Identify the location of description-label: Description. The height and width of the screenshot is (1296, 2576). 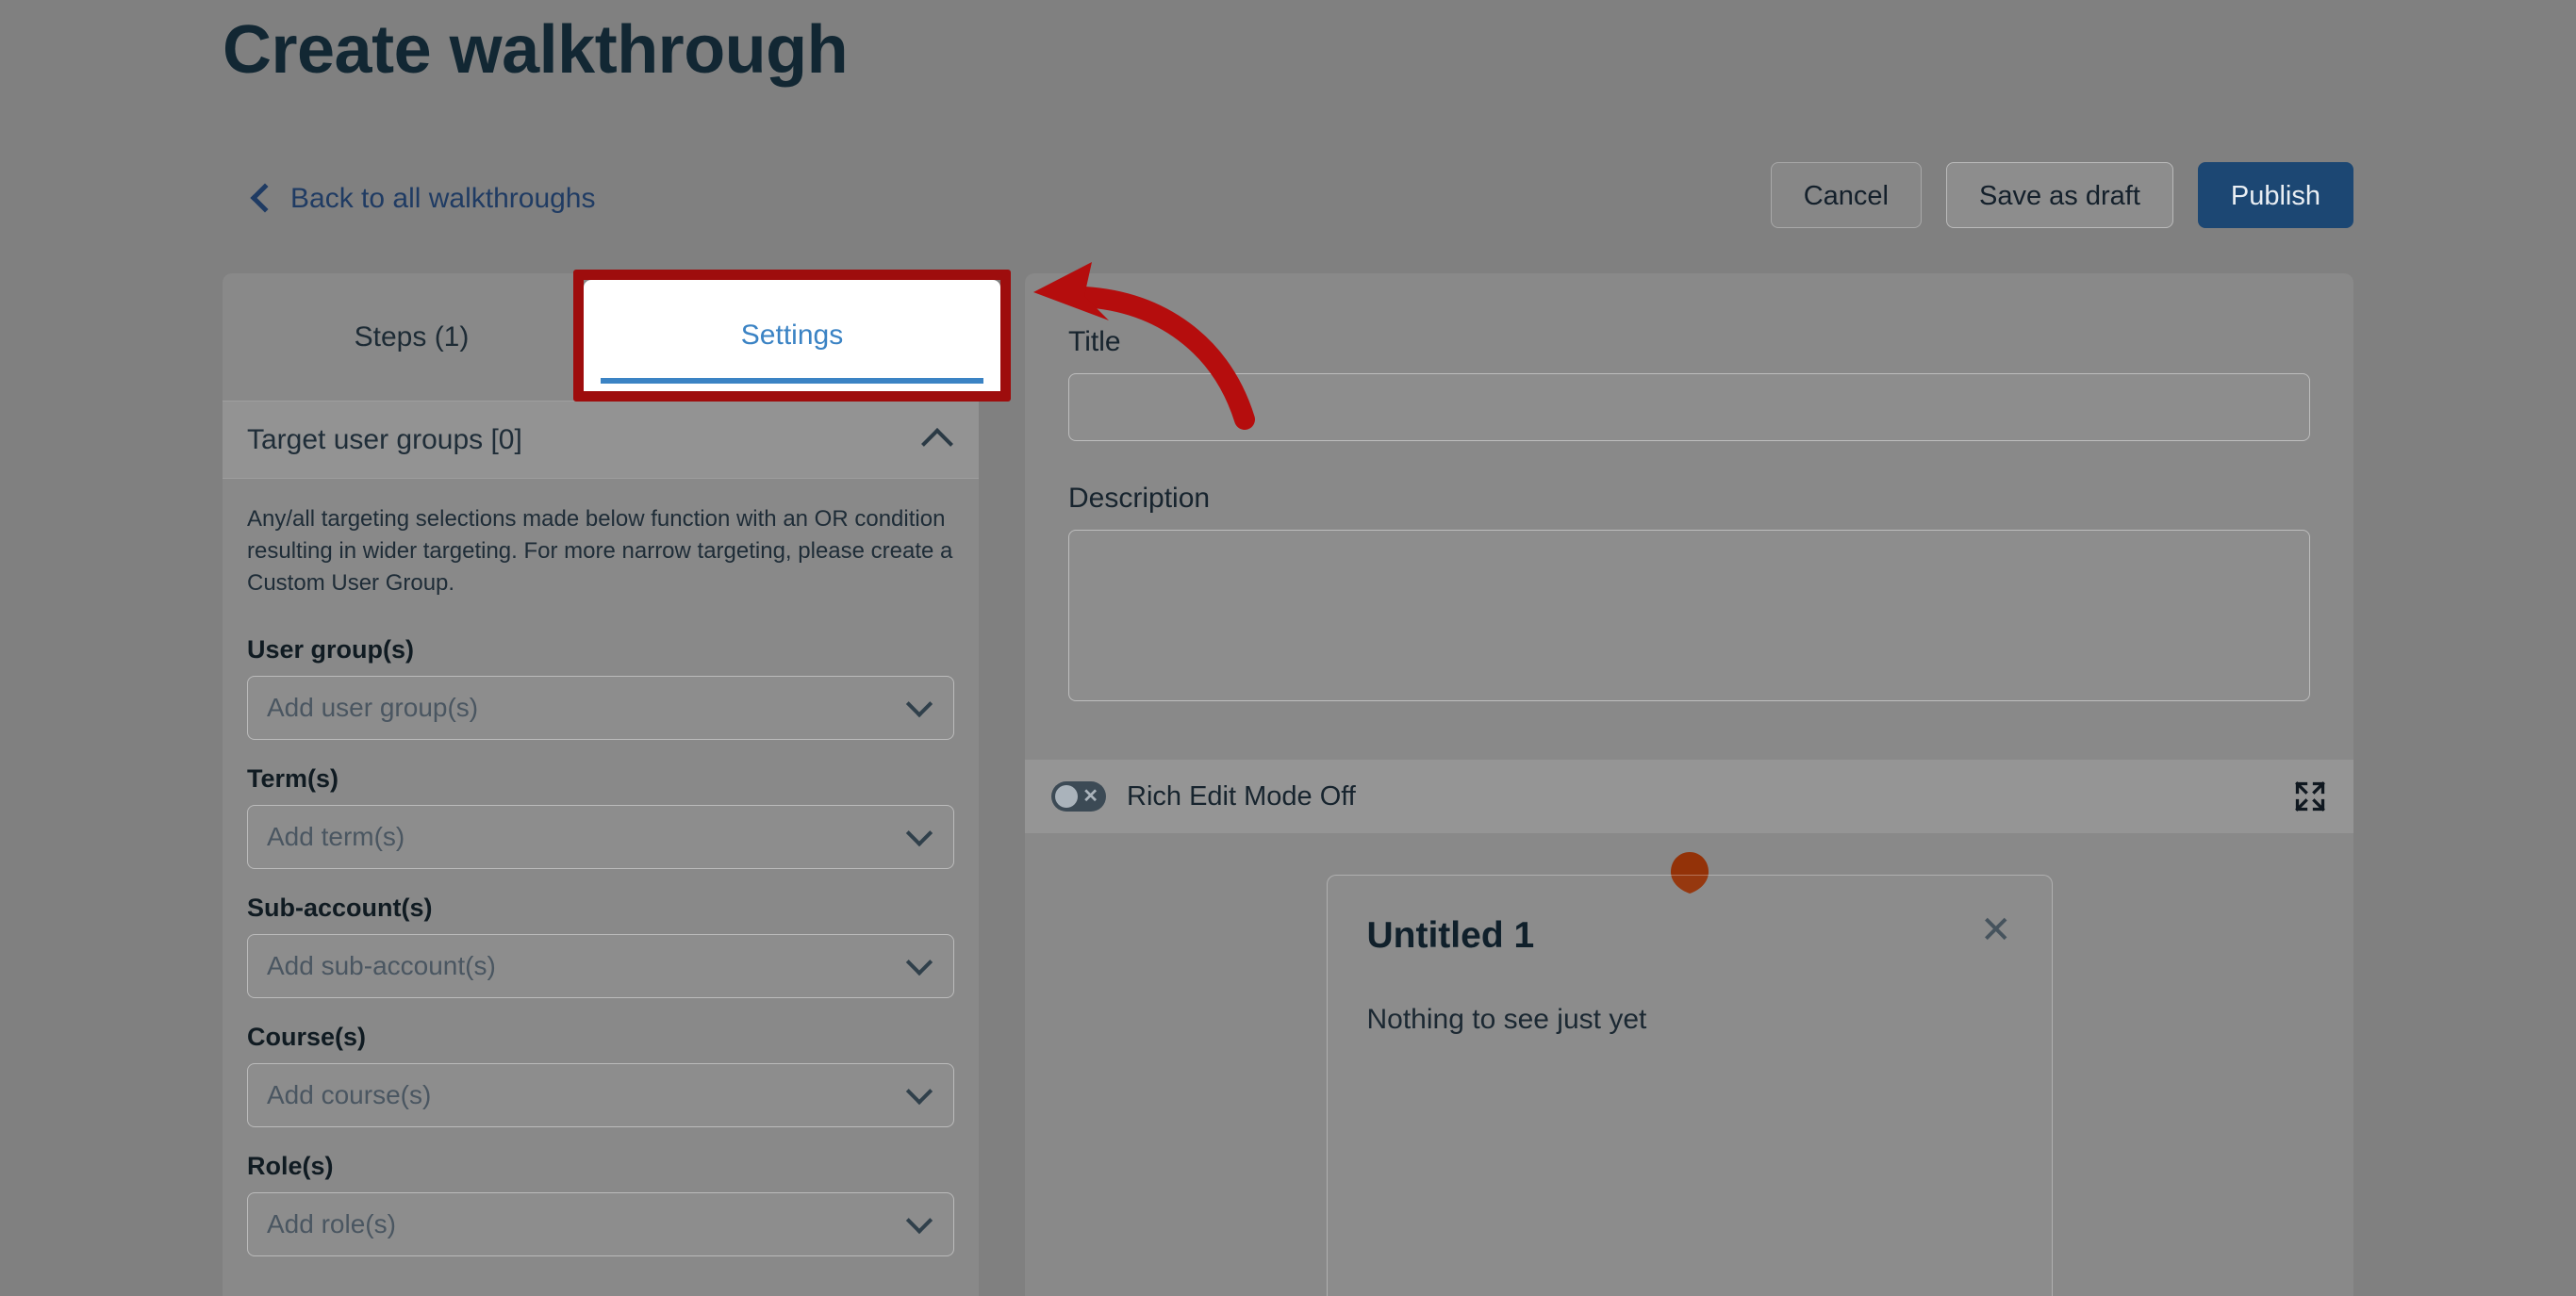
(1139, 499).